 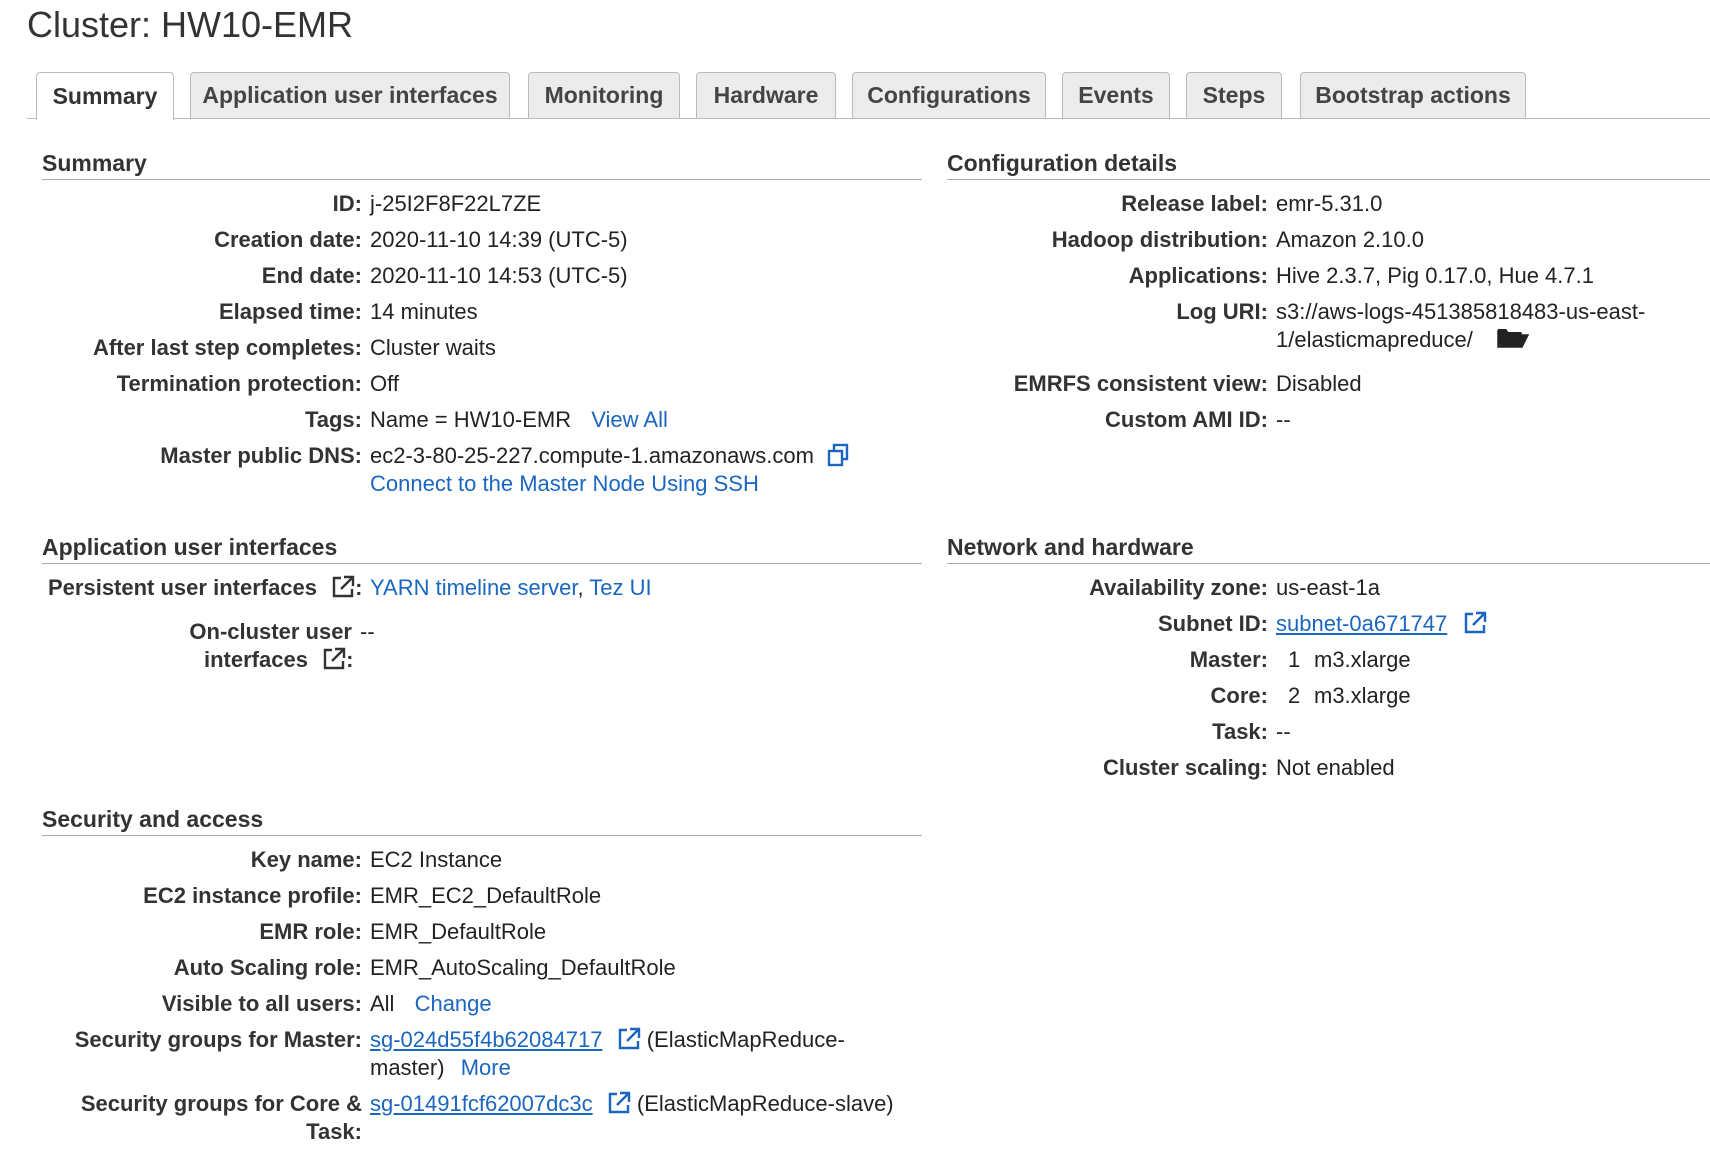 I want to click on tab-steps: Steps, so click(x=1234, y=95).